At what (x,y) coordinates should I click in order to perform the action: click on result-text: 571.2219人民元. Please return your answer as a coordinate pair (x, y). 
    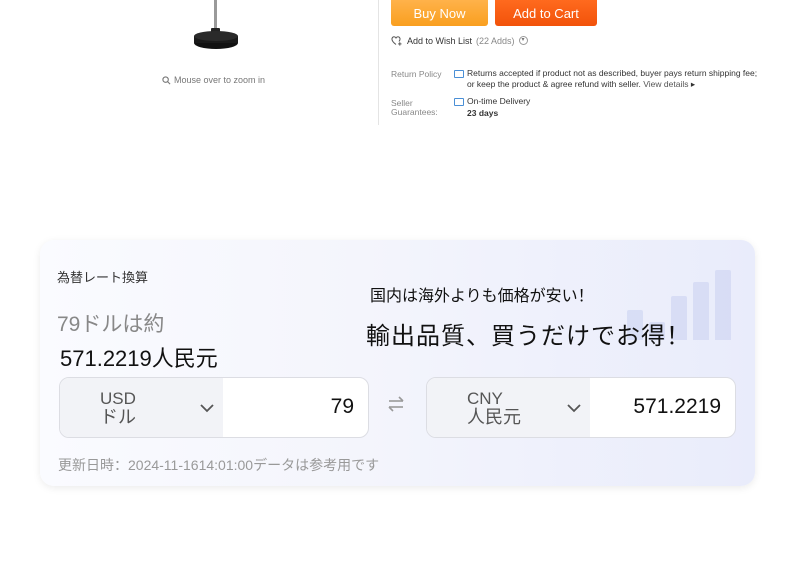
    Looking at the image, I should click on (139, 358).